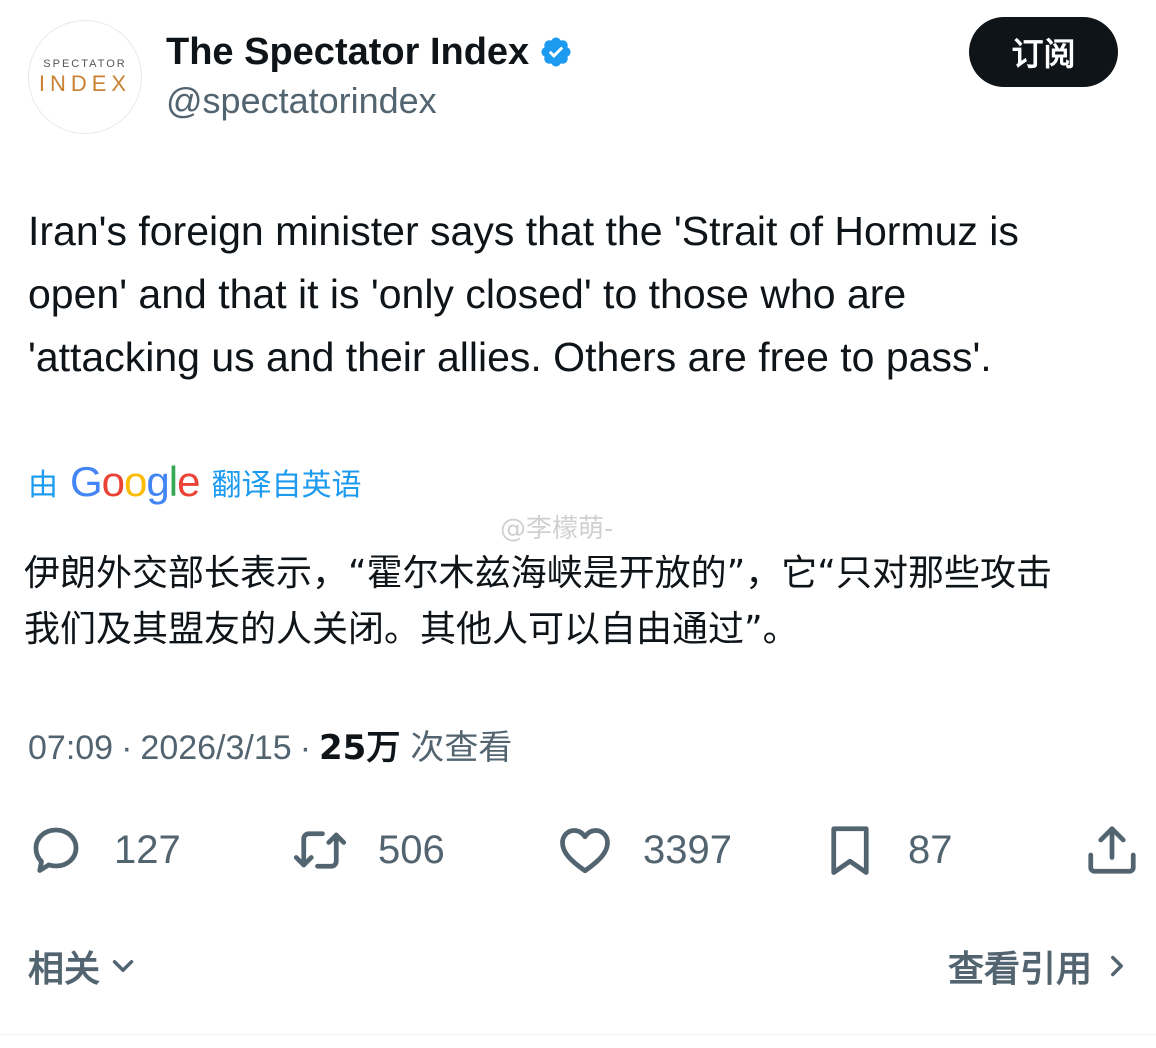  What do you see at coordinates (123, 966) in the screenshot?
I see `chevron-down-icon` at bounding box center [123, 966].